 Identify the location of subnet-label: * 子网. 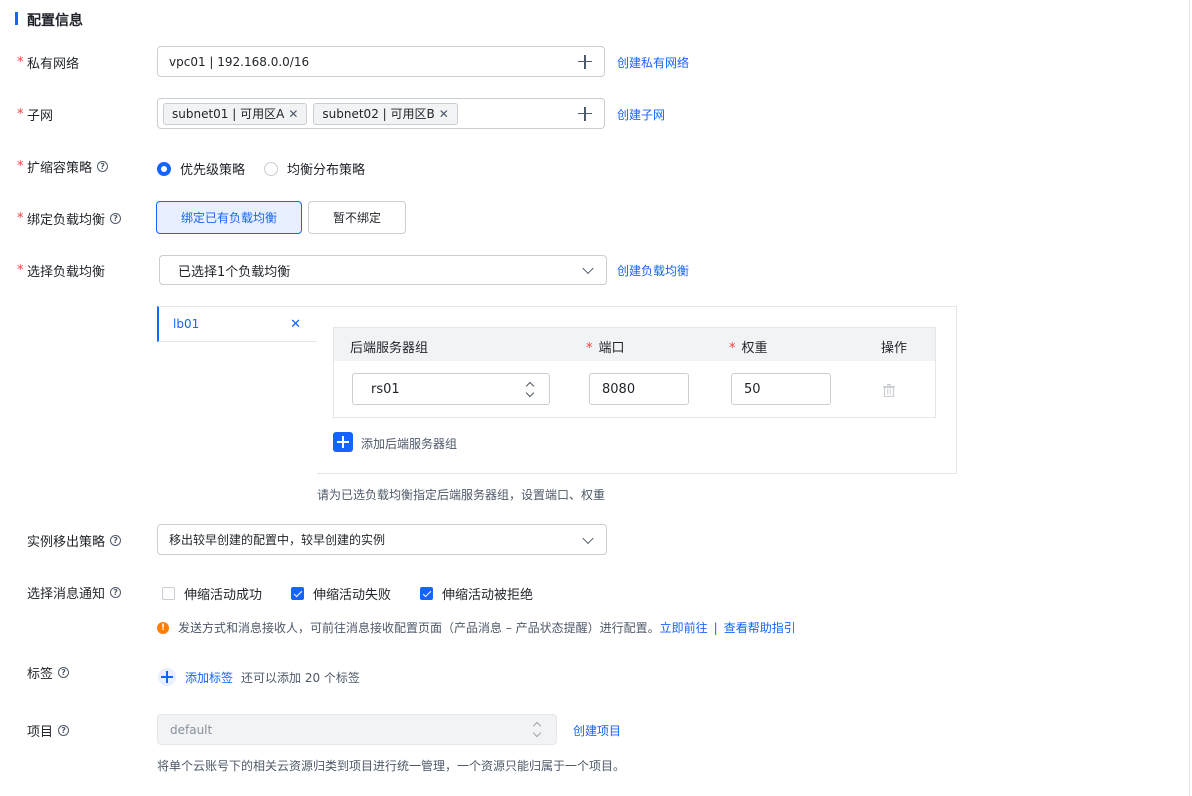
(35, 115).